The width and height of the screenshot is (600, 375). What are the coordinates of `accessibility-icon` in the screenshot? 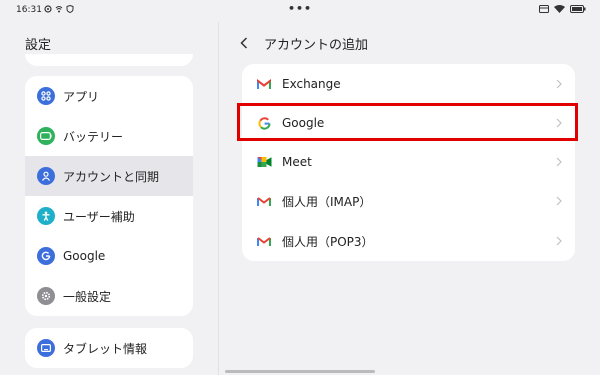 It's located at (46, 216).